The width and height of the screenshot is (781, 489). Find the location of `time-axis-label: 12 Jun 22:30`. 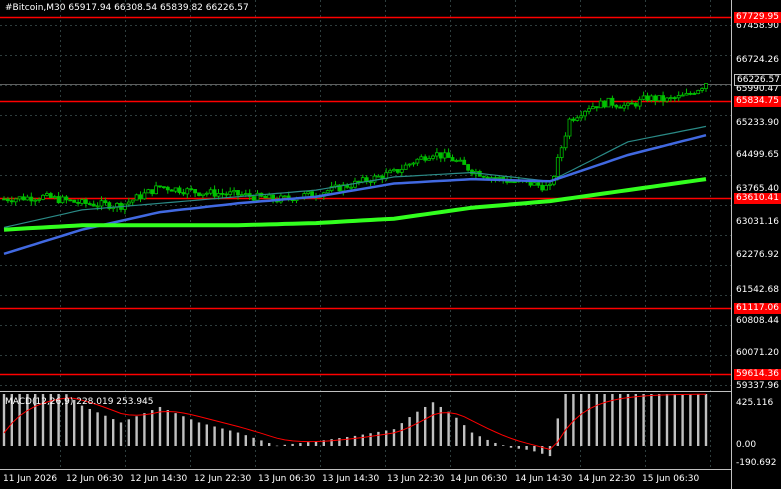

time-axis-label: 12 Jun 22:30 is located at coordinates (223, 479).